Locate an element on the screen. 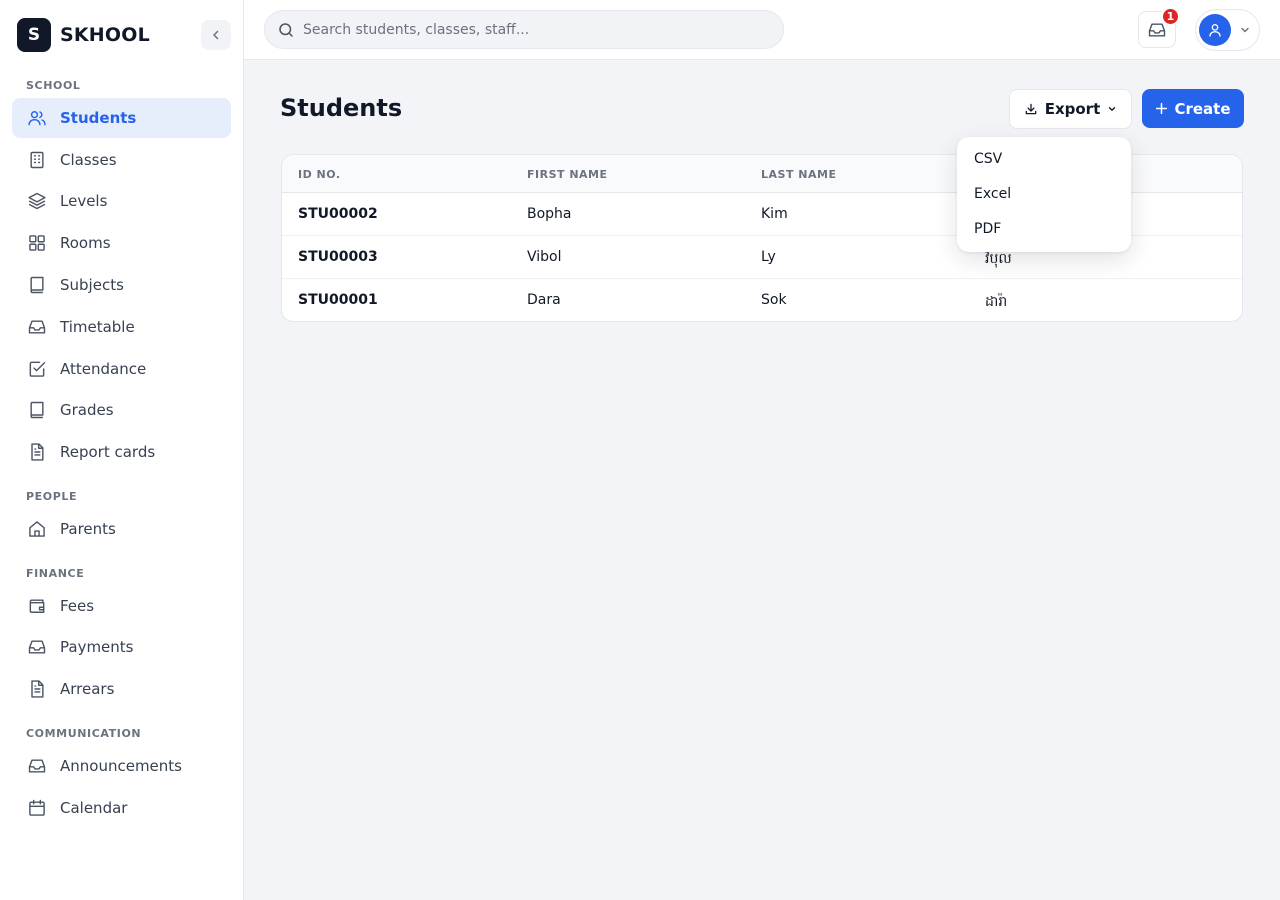 The image size is (1280, 900). cell-id: STU00003 is located at coordinates (338, 257).